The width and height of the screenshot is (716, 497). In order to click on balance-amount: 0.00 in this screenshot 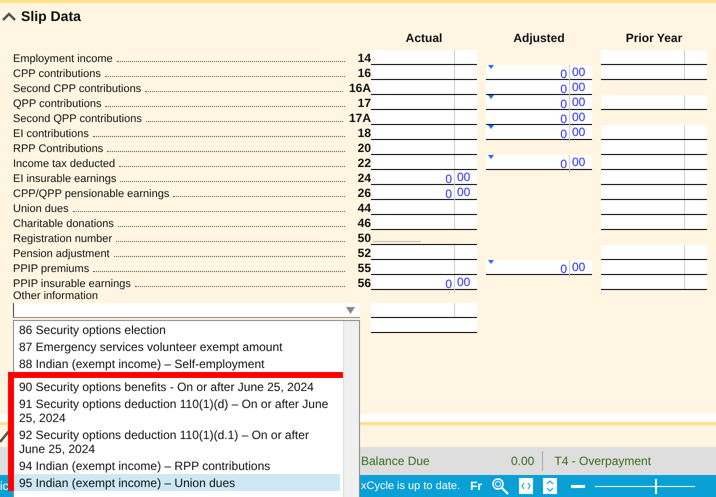, I will do `click(523, 461)`.